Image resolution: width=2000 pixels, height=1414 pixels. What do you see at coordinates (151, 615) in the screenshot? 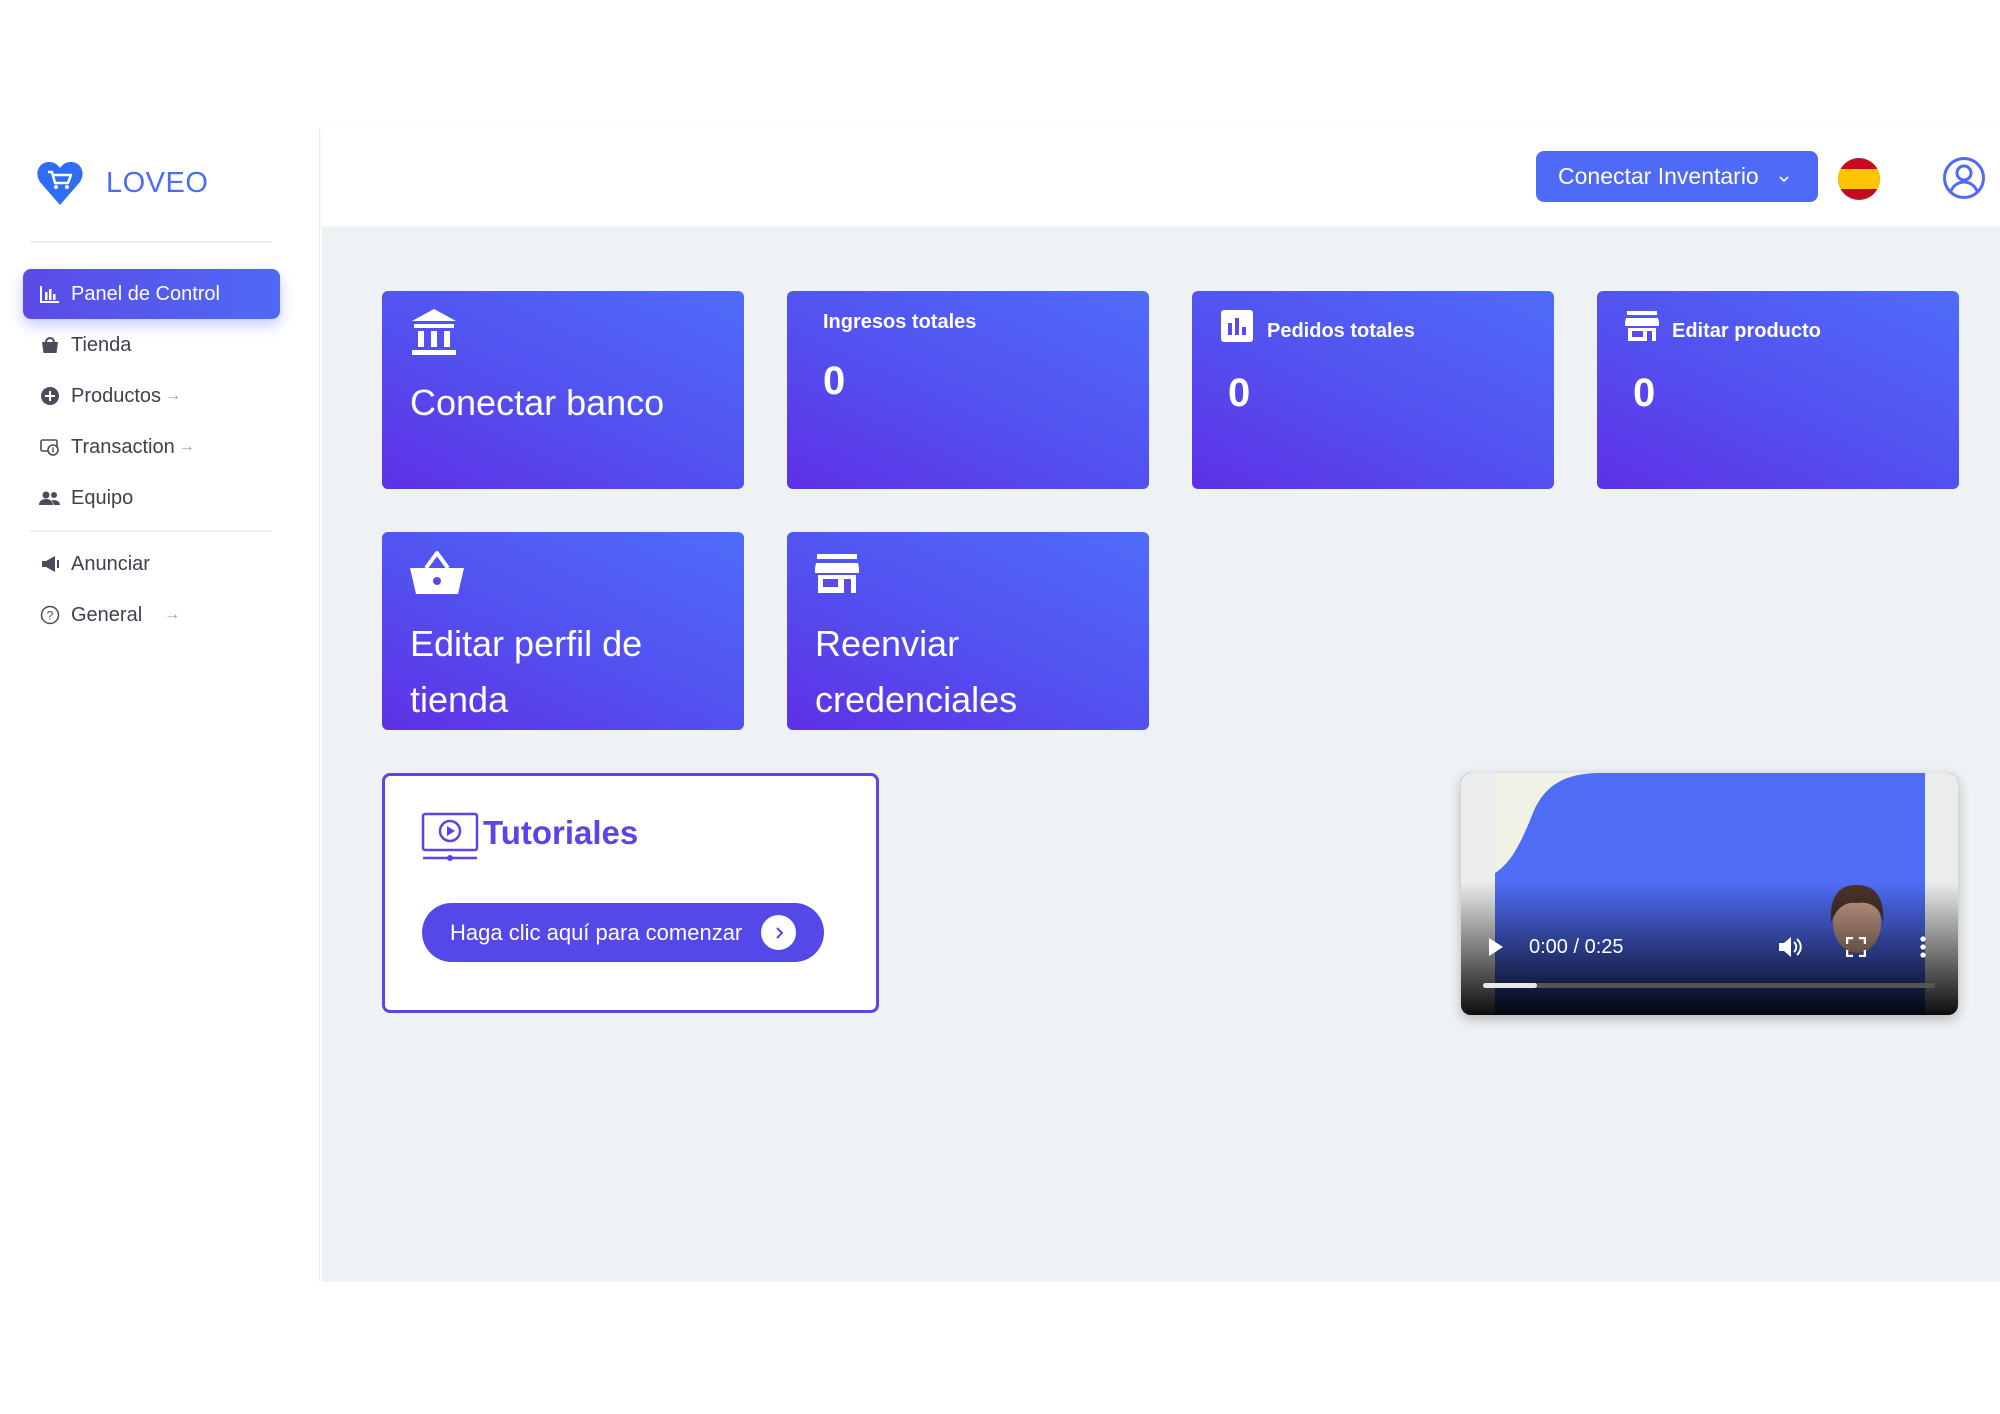
I see `sidebar-item-general: ? General →` at bounding box center [151, 615].